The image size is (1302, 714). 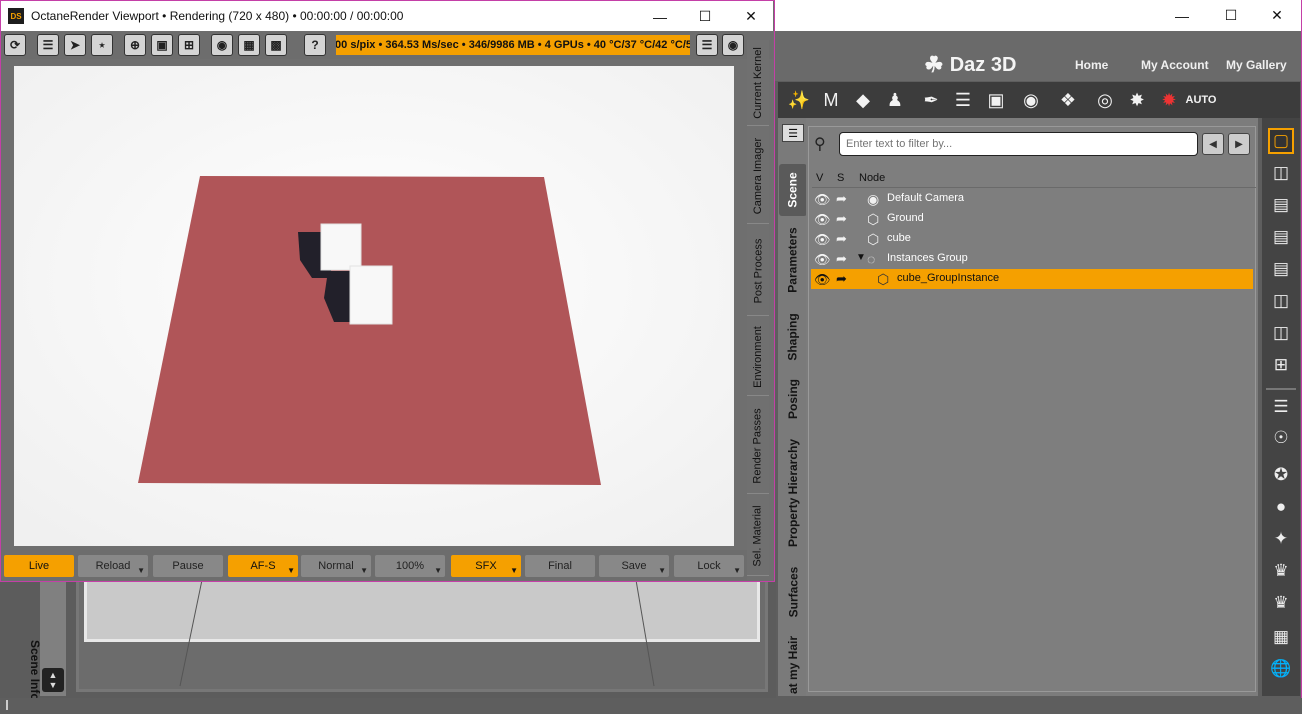 What do you see at coordinates (188, 566) in the screenshot?
I see `pause-button: Pause` at bounding box center [188, 566].